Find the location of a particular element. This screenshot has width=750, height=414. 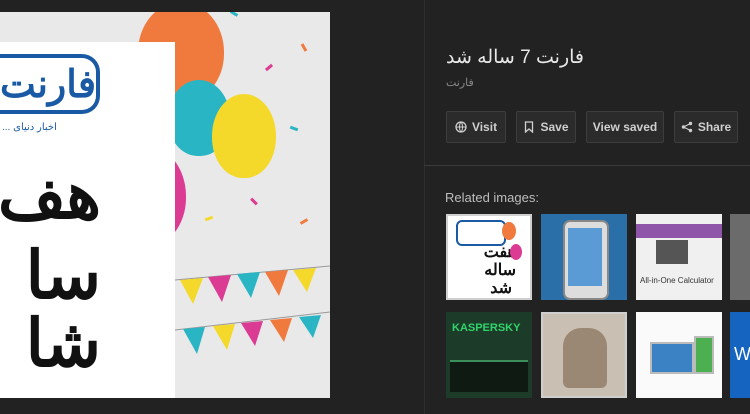

share-label: Share is located at coordinates (714, 127).